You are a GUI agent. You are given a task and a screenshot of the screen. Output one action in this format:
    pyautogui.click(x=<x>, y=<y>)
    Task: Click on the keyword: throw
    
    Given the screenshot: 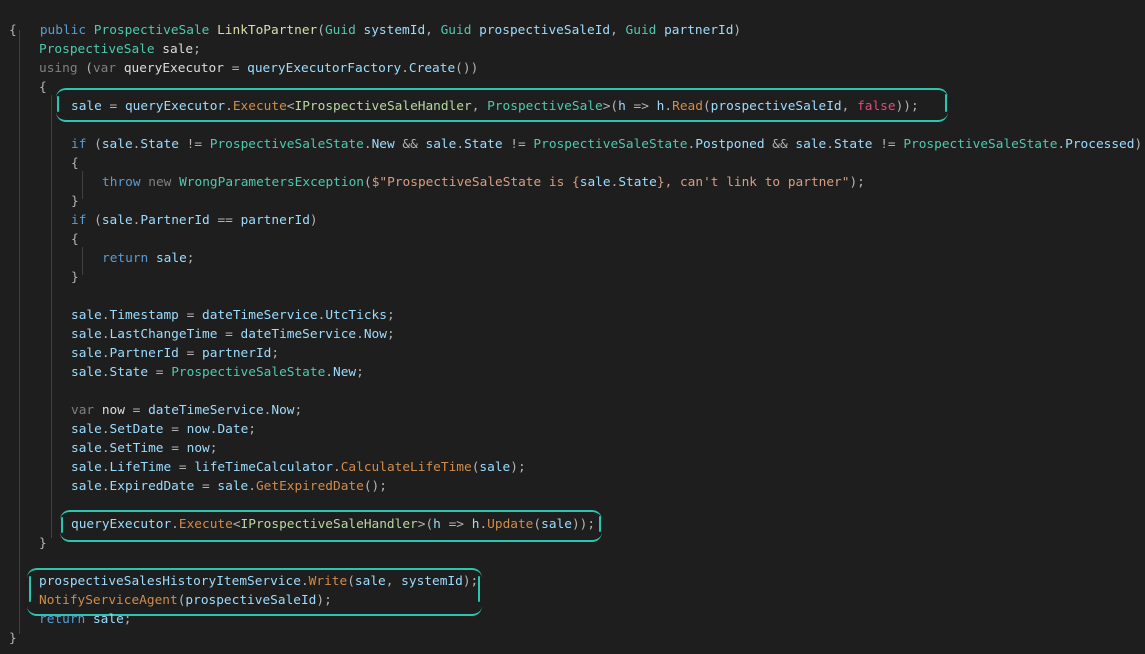 What is the action you would take?
    pyautogui.click(x=121, y=182)
    